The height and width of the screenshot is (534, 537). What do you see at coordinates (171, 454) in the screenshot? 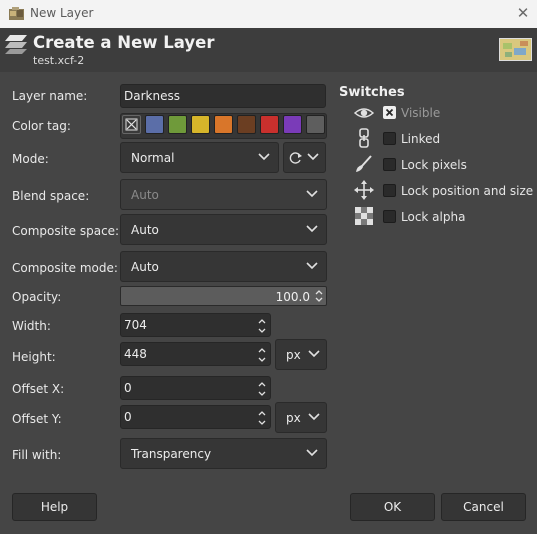
I see `fill-with-value: Transparency` at bounding box center [171, 454].